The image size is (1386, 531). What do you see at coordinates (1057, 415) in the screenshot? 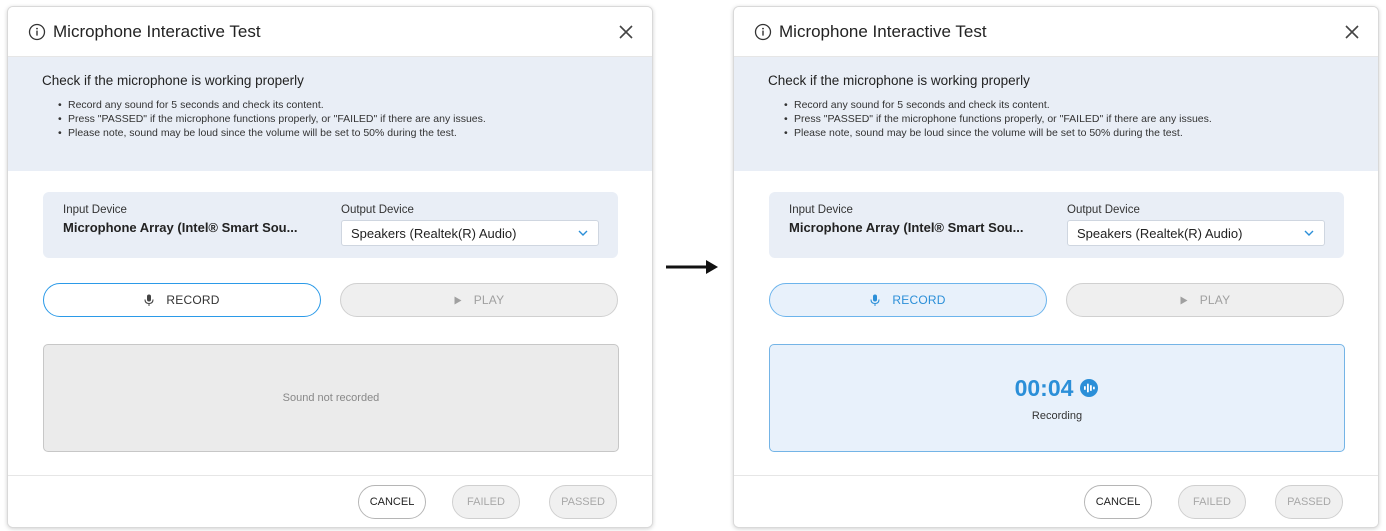
I see `recording-status: Recording` at bounding box center [1057, 415].